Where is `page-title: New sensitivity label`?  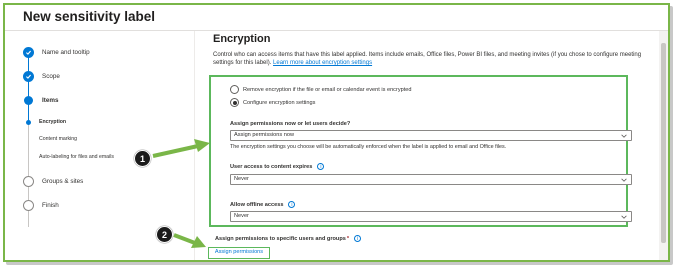
page-title: New sensitivity label is located at coordinates (89, 16).